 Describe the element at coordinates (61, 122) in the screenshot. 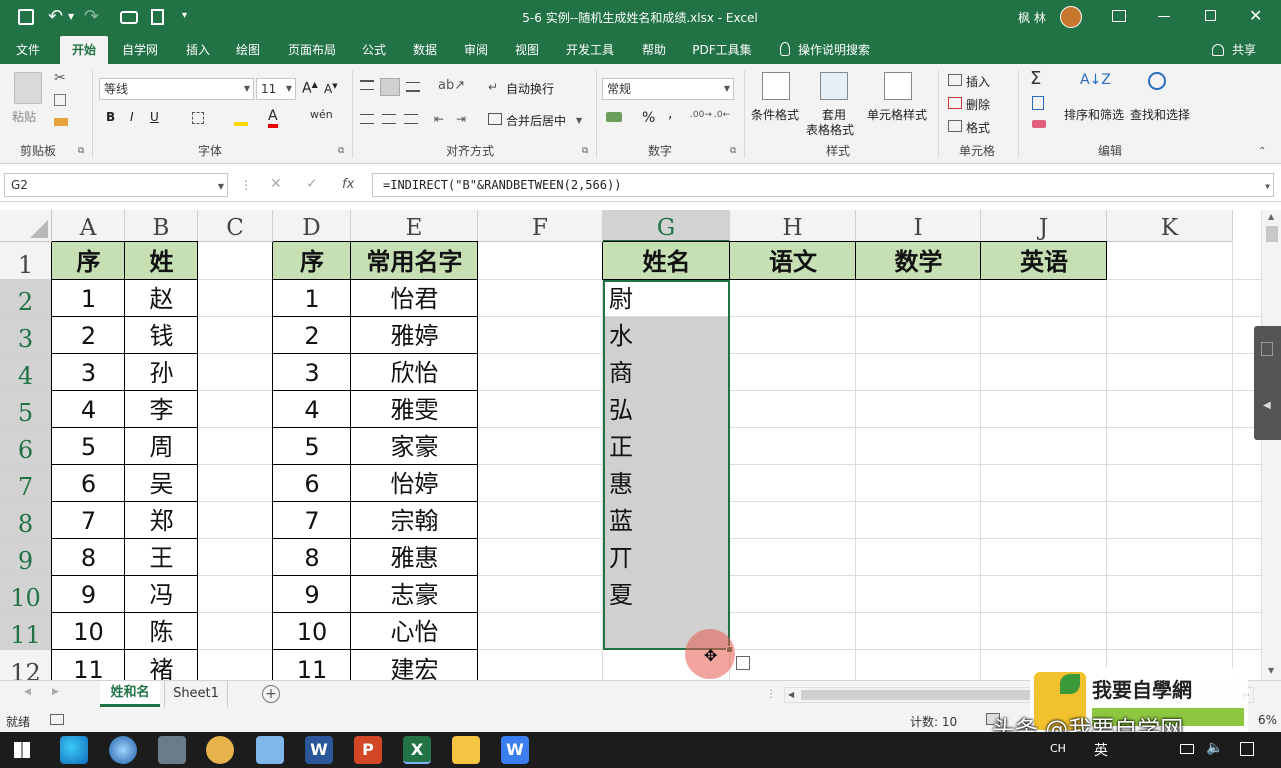

I see `format-painter-icon` at that location.